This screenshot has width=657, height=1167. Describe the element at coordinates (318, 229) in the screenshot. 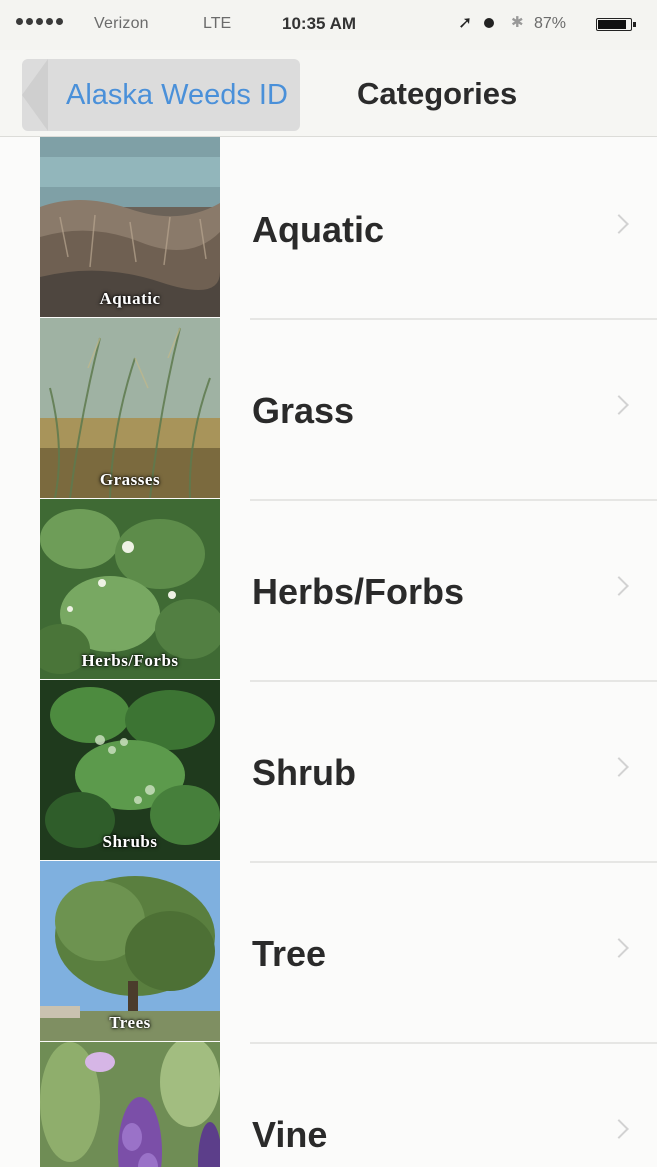

I see `category-label: Aquatic` at that location.